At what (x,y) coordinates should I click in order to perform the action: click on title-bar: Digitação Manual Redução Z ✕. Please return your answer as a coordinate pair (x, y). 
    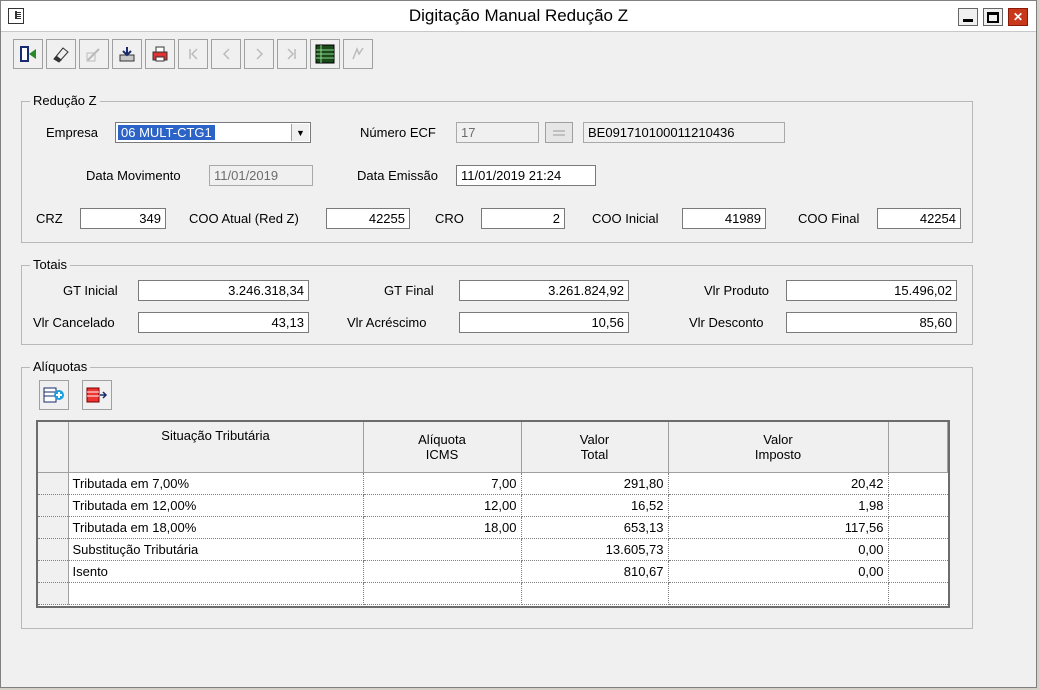
    Looking at the image, I should click on (518, 16).